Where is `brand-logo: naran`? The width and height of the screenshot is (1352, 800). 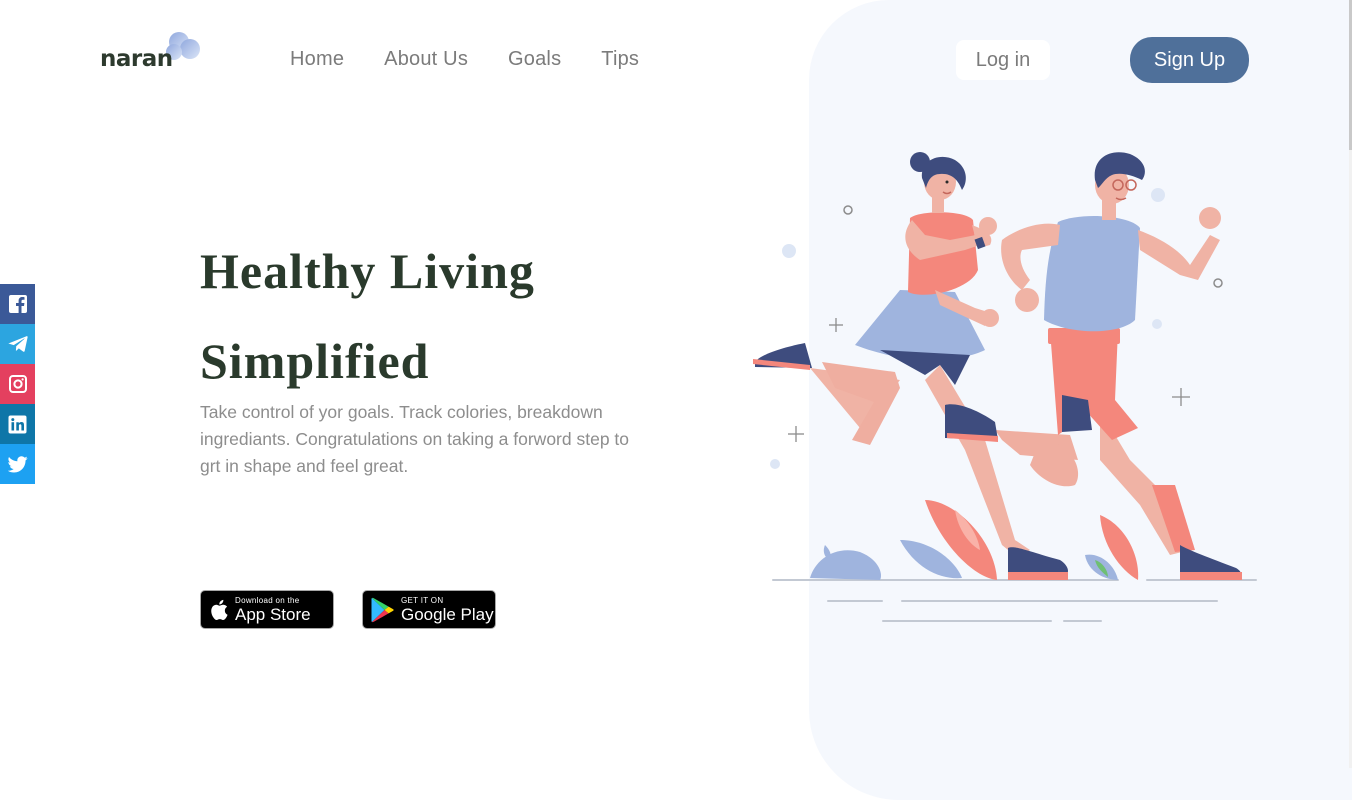
brand-logo: naran is located at coordinates (155, 55).